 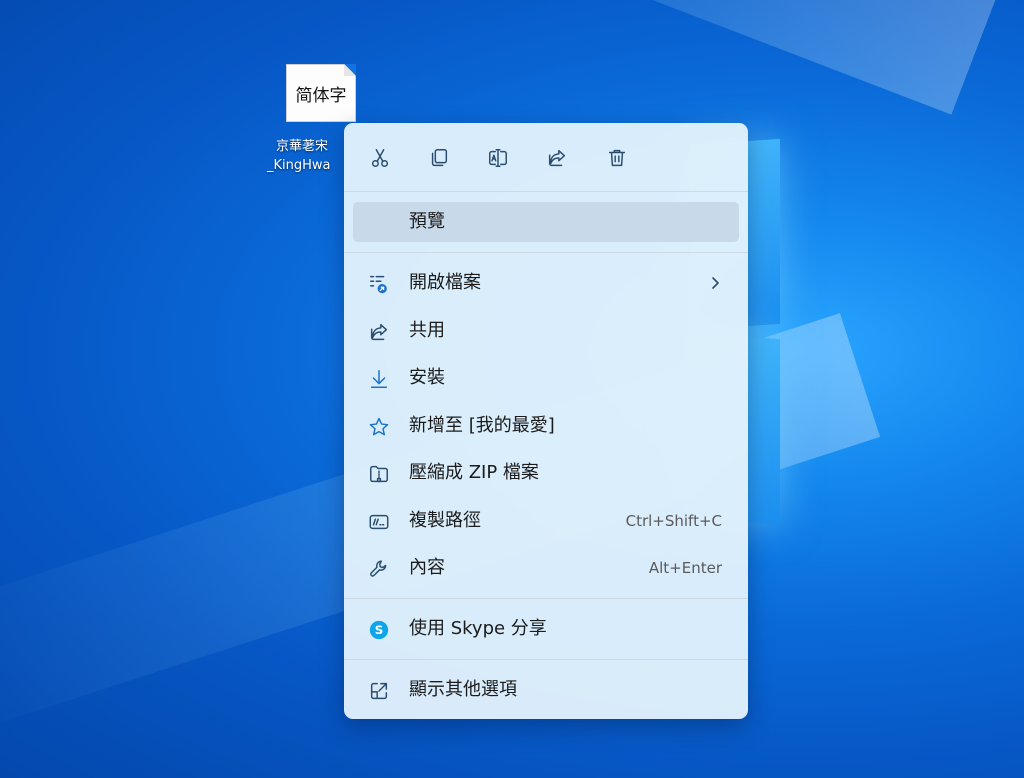 I want to click on menu-item-label: 顯示其他選項, so click(x=463, y=689).